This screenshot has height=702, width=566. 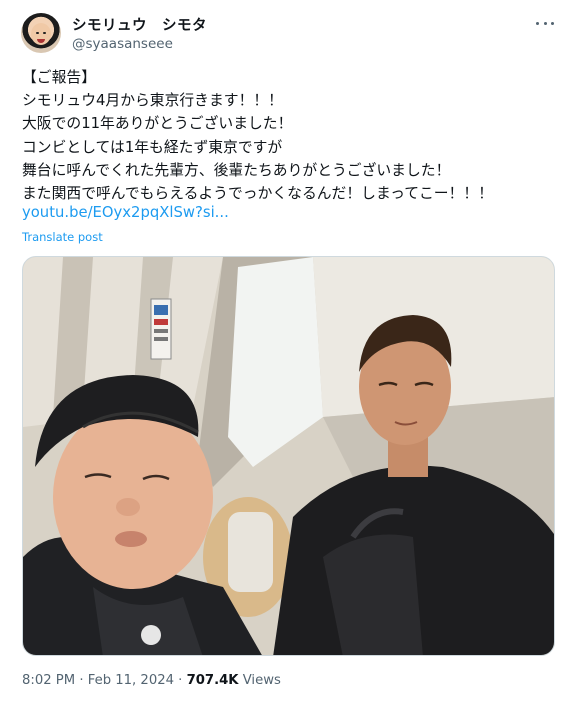 I want to click on post-date: Feb 11, 2024, so click(x=131, y=680).